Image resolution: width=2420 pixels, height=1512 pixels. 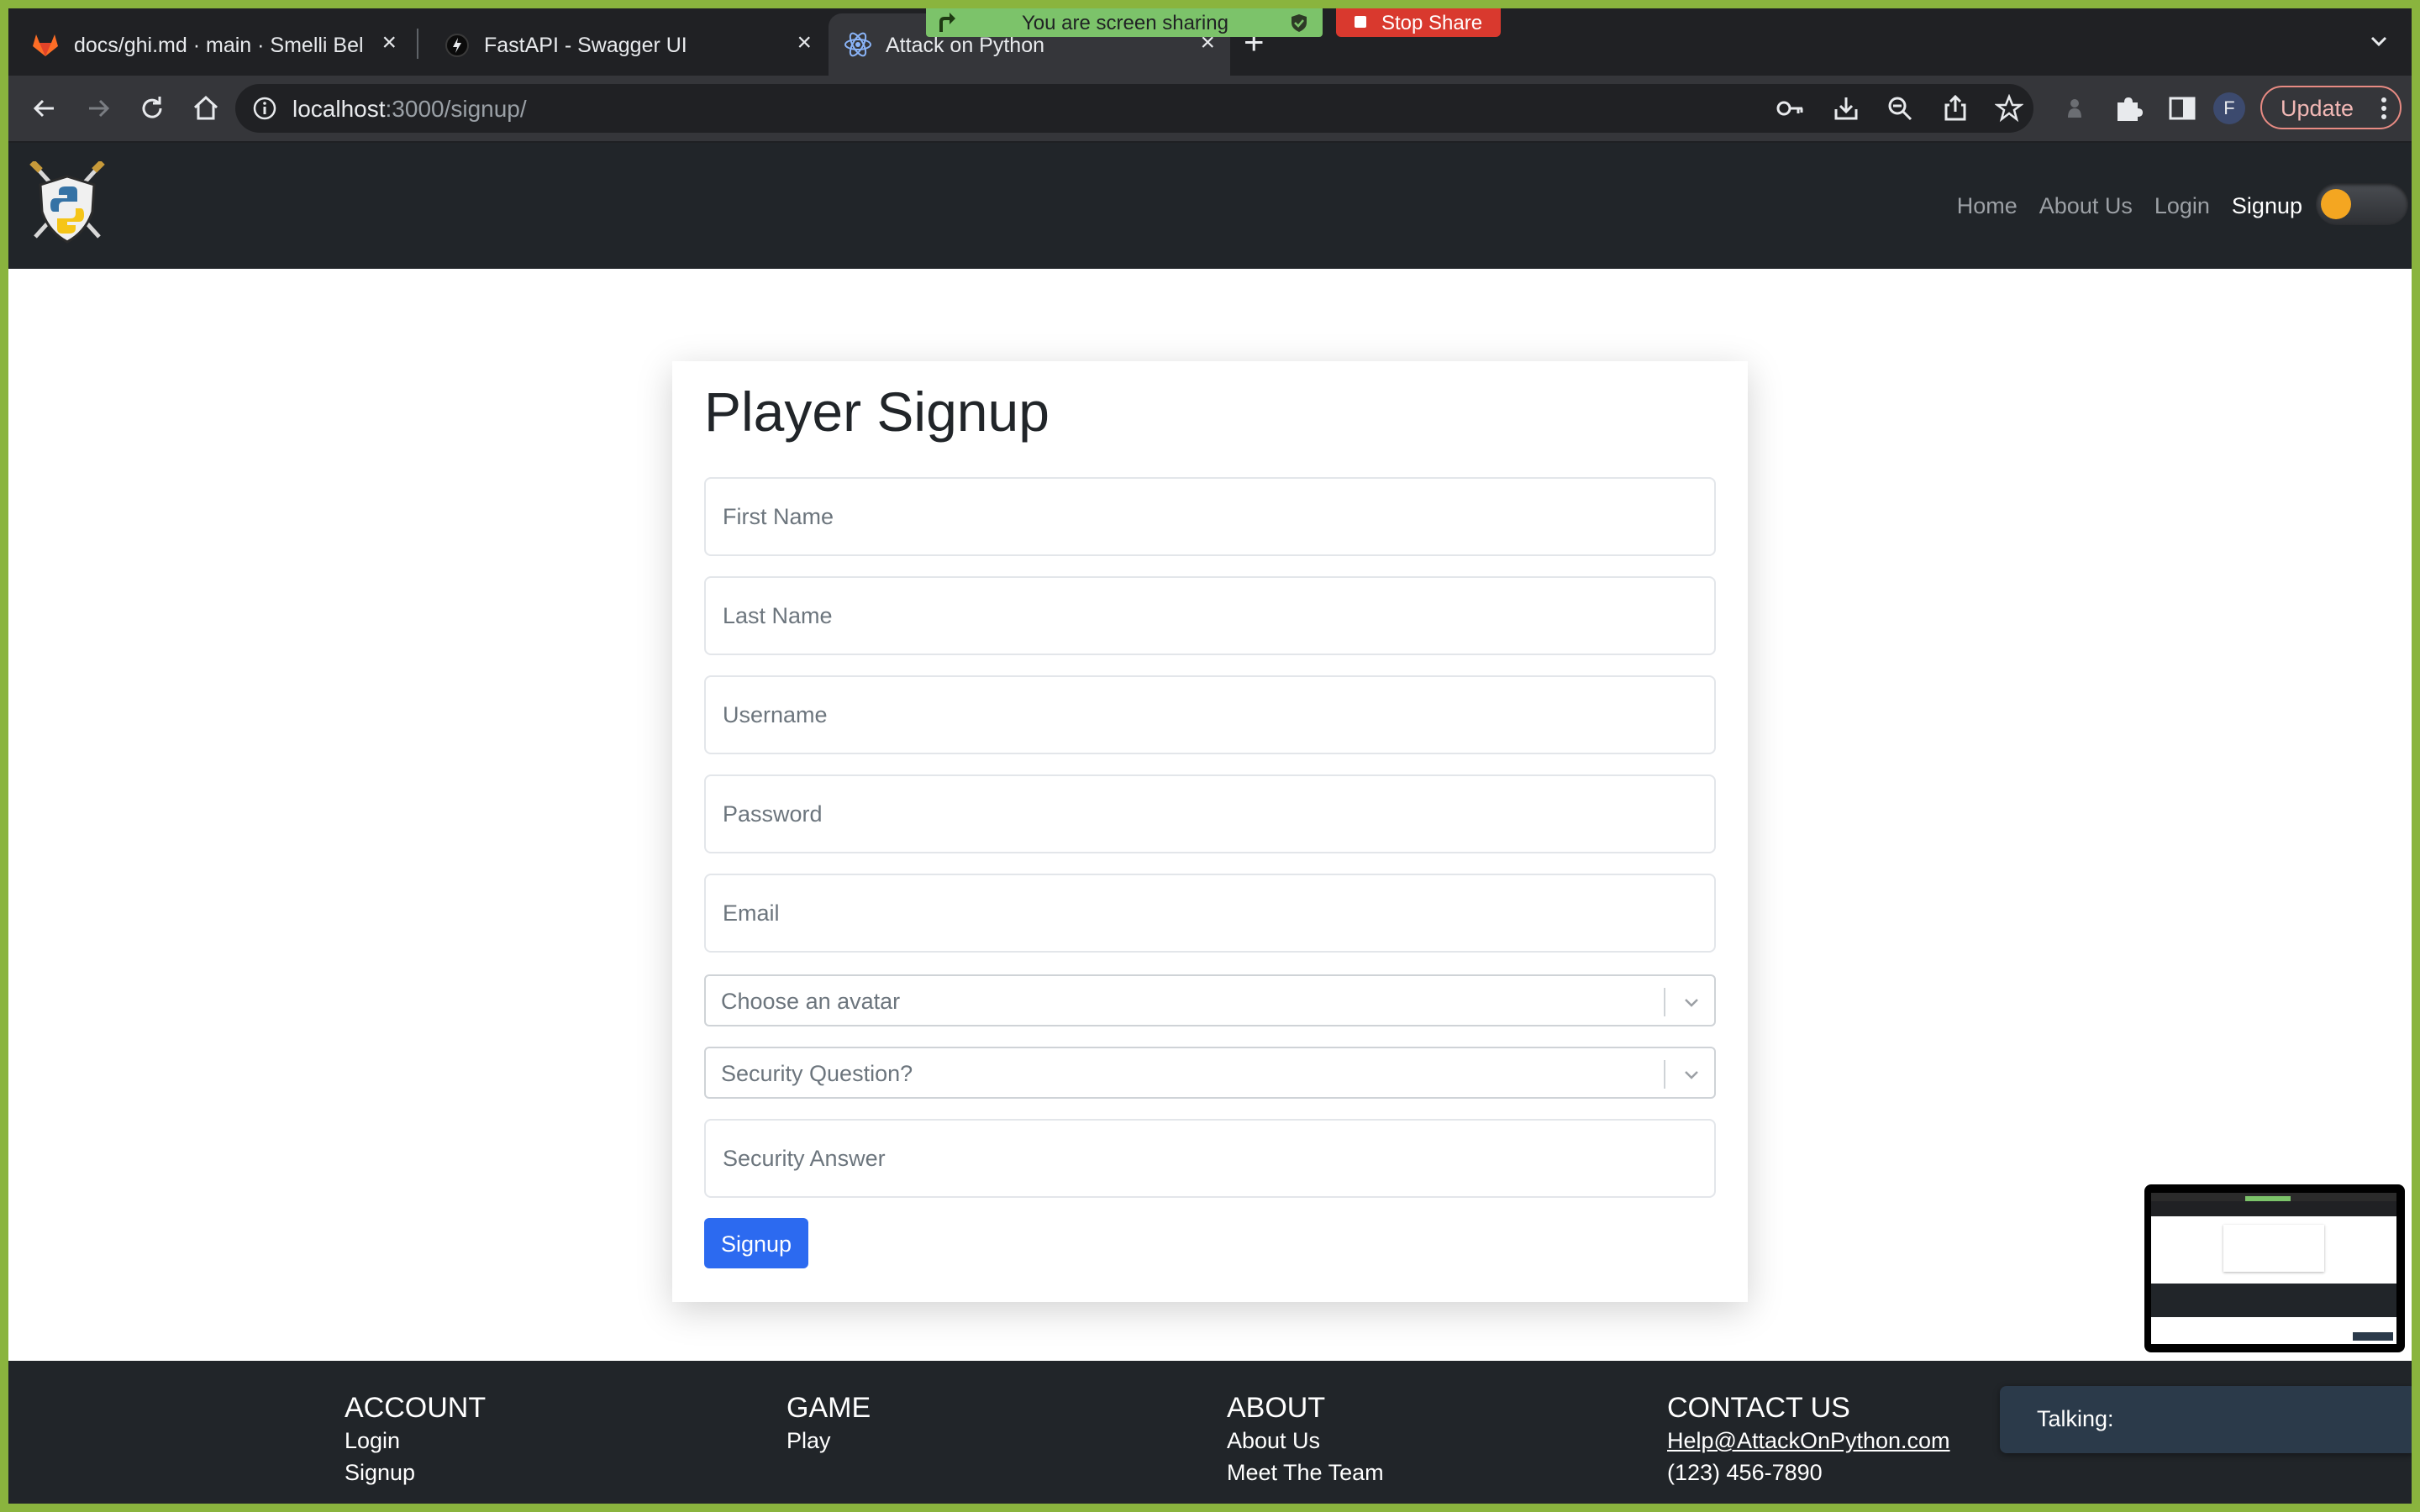 I want to click on thumb-navbar, so click(x=2273, y=1208).